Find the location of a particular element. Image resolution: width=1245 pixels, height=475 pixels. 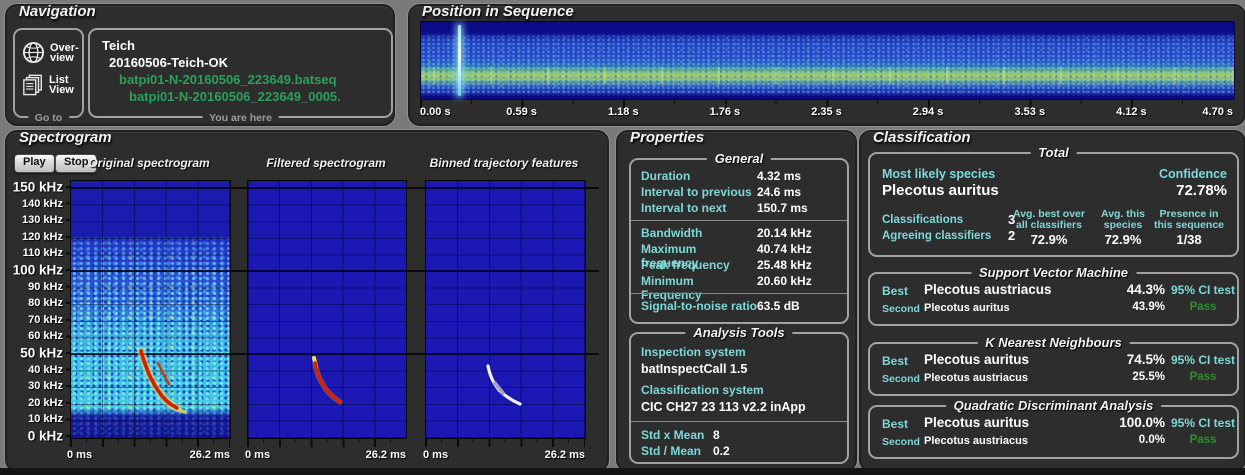

knn-group-title: K Nearest Neighbours is located at coordinates (1053, 342).